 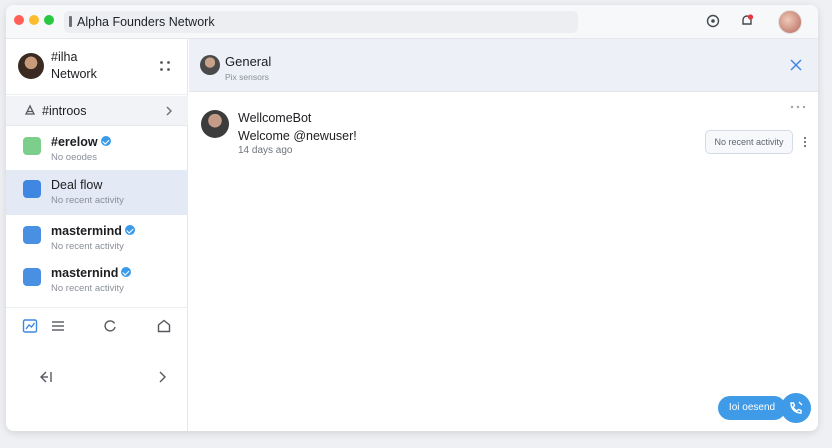 I want to click on room-item: masternind No recent activity, so click(x=97, y=280).